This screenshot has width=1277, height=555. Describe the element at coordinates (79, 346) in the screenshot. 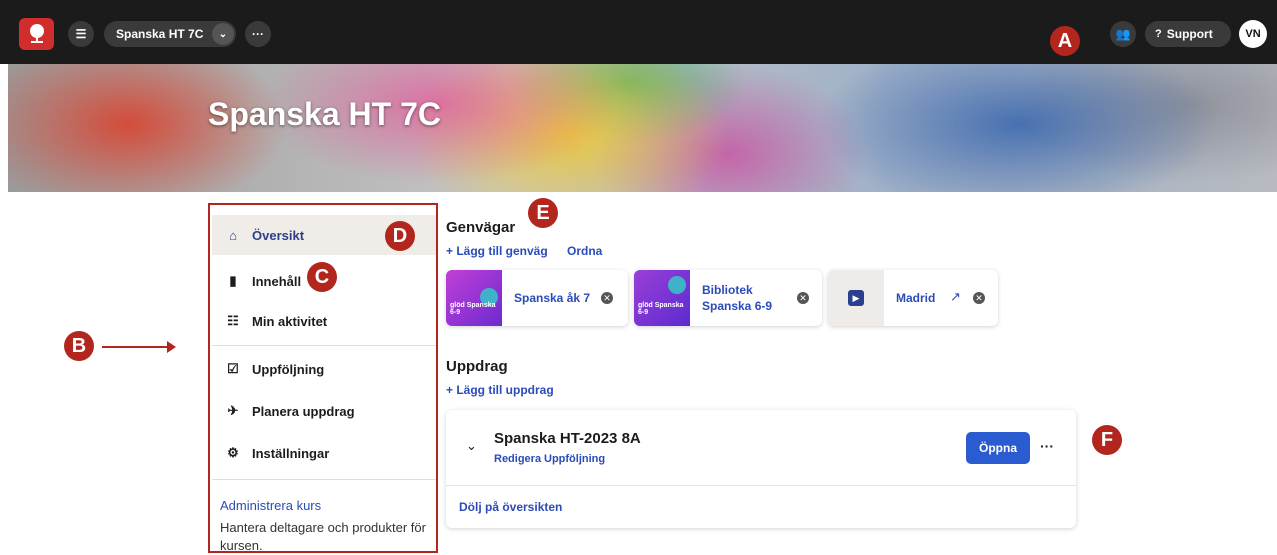

I see `marker-b: B` at that location.